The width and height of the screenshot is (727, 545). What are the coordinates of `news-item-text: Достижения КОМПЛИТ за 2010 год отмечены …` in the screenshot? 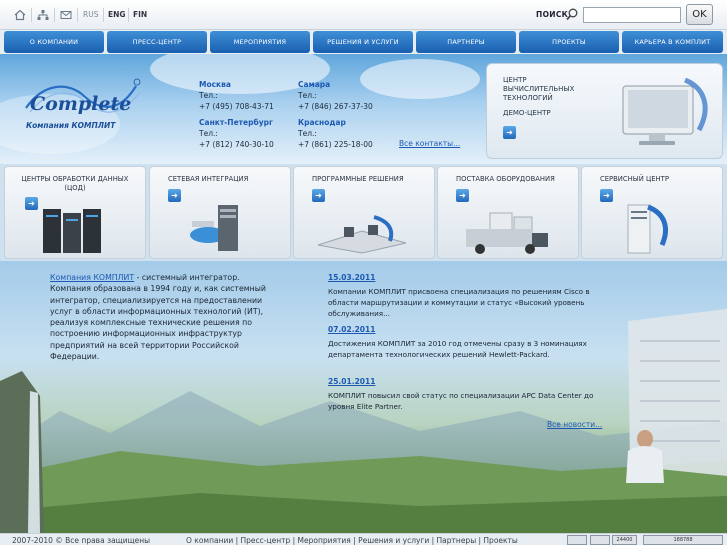 It's located at (457, 349).